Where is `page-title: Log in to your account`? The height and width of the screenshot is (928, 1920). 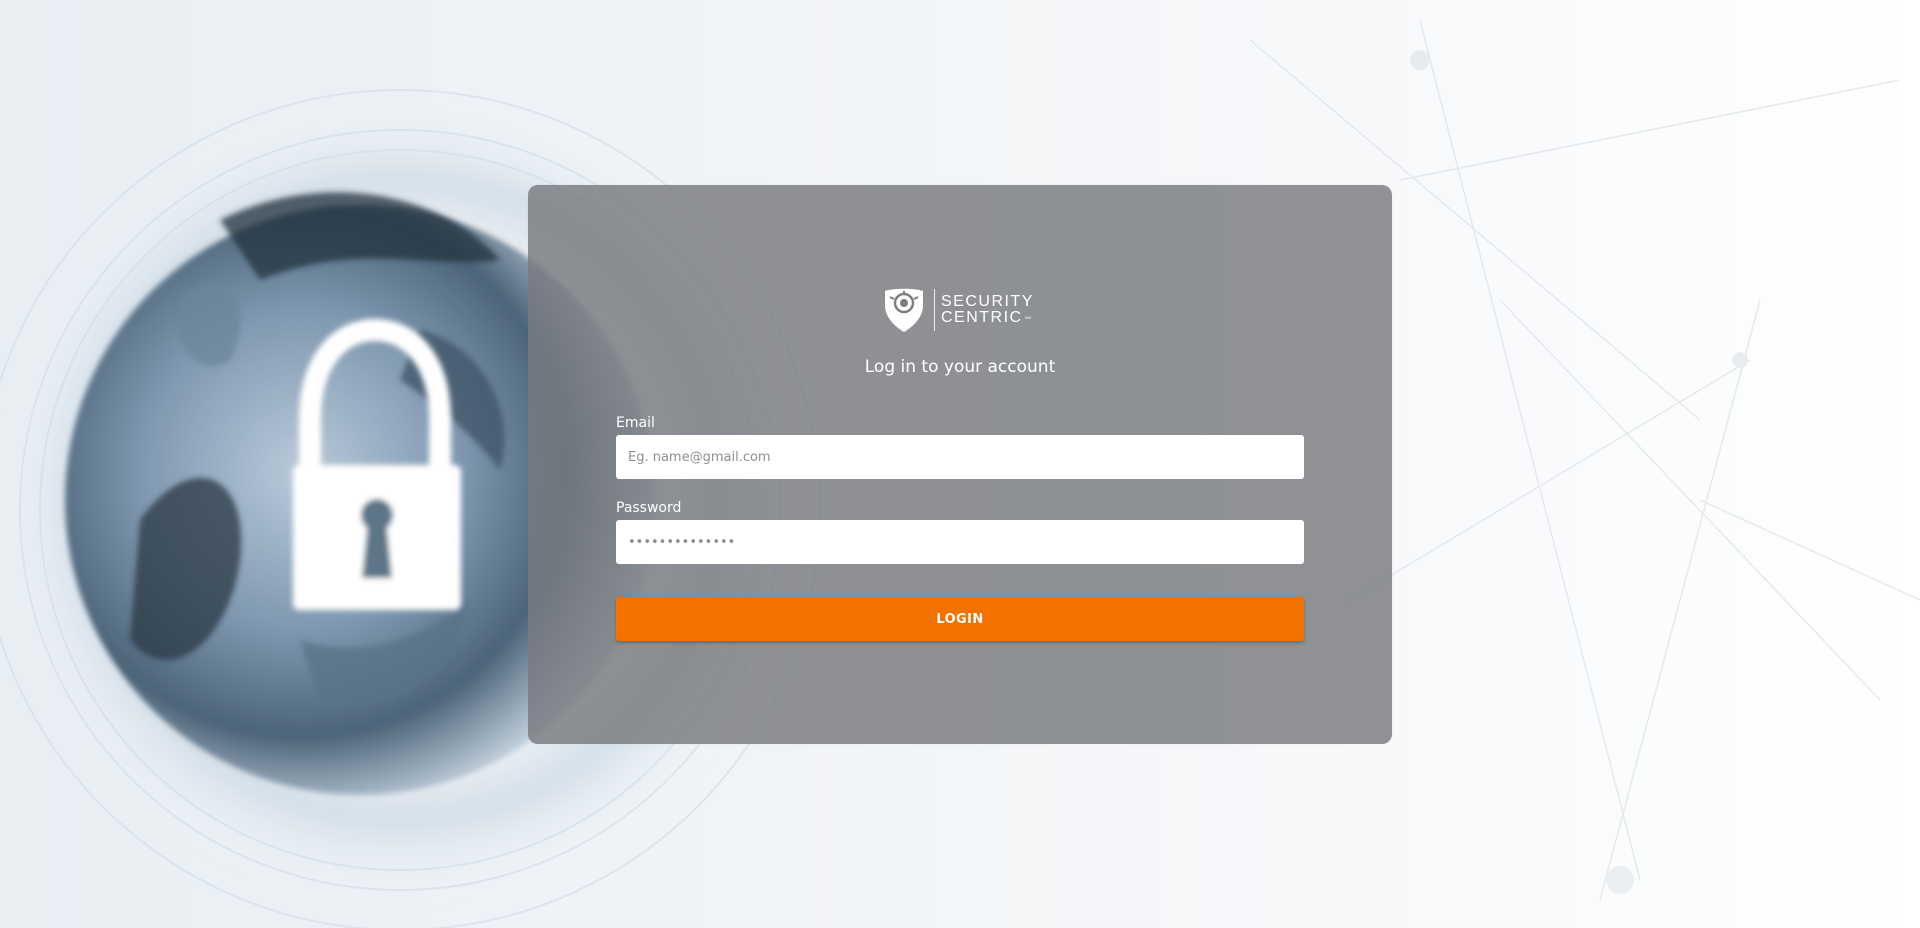
page-title: Log in to your account is located at coordinates (960, 367).